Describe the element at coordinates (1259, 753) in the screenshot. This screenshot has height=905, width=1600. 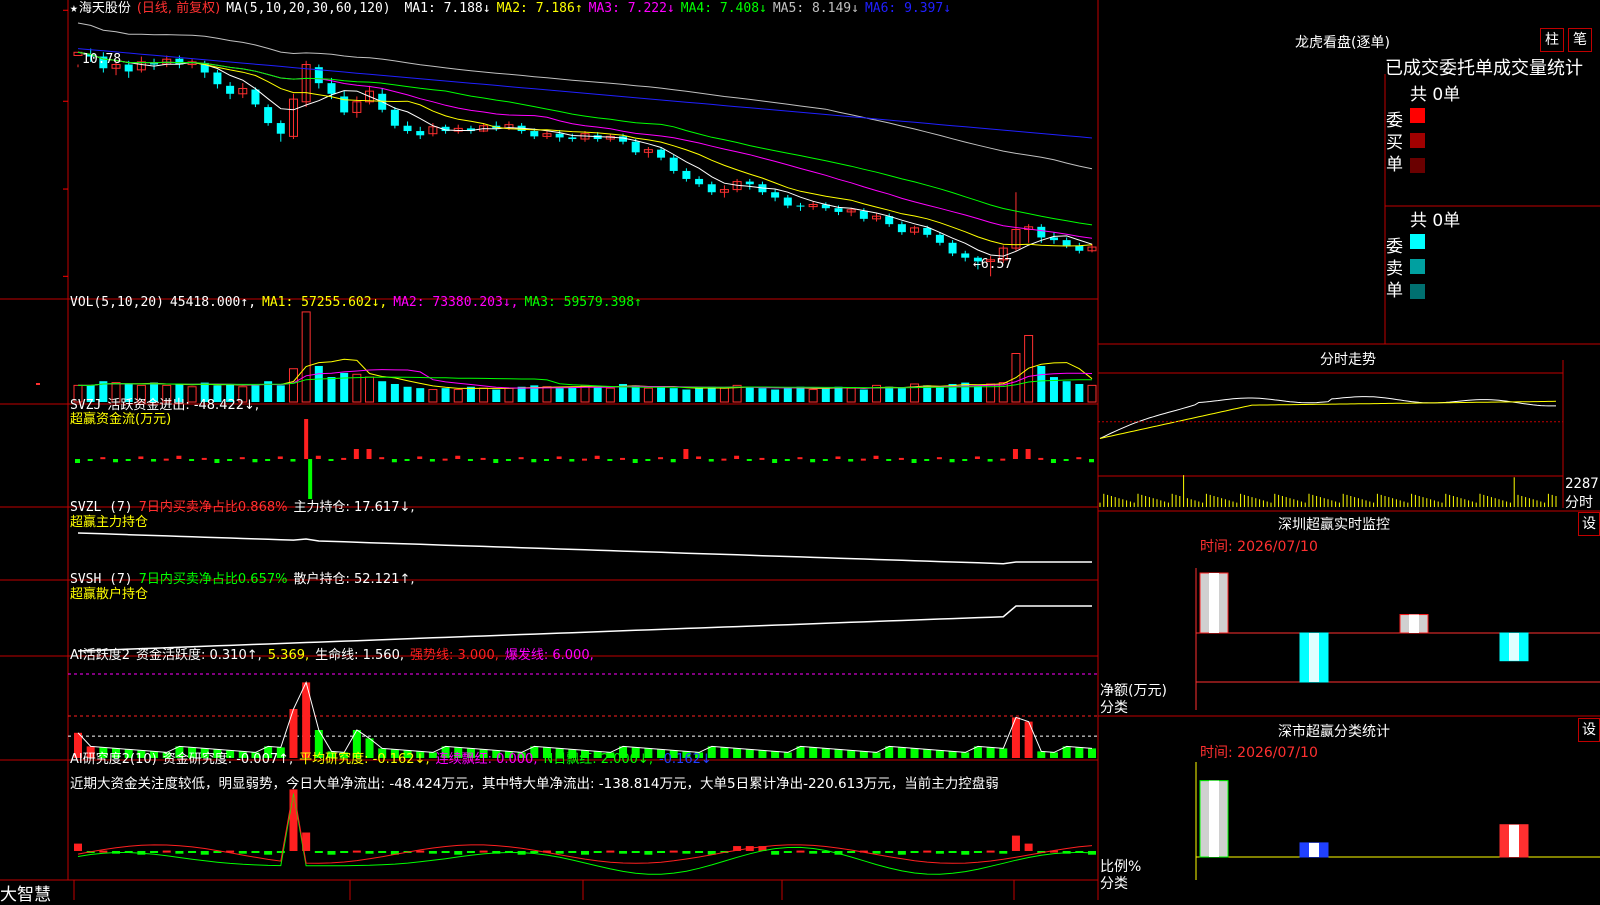
I see `classify-time: 时间: 2026/07/10` at that location.